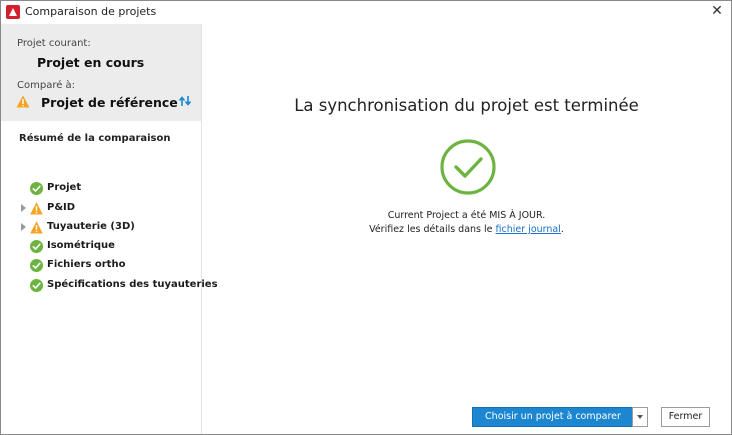  Describe the element at coordinates (528, 229) in the screenshot. I see `log-file-link: fichier journal` at that location.